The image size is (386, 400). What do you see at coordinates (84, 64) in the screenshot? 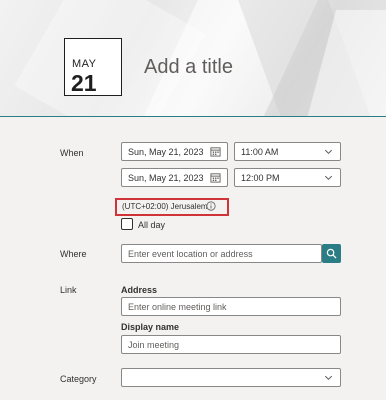
I see `date-tile-month: MAY` at bounding box center [84, 64].